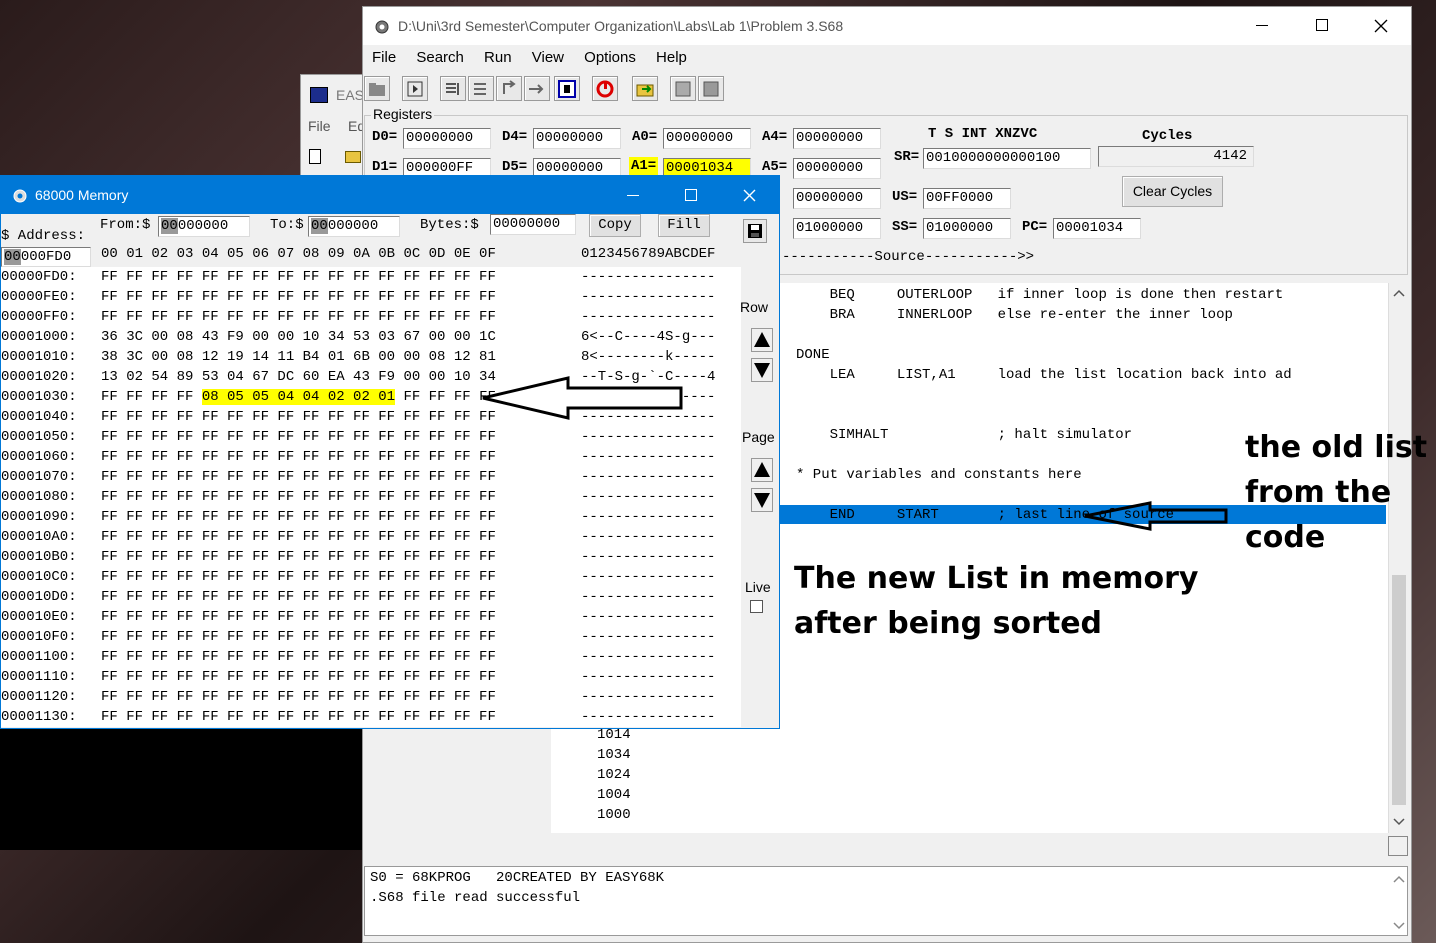  I want to click on page-up-button, so click(762, 470).